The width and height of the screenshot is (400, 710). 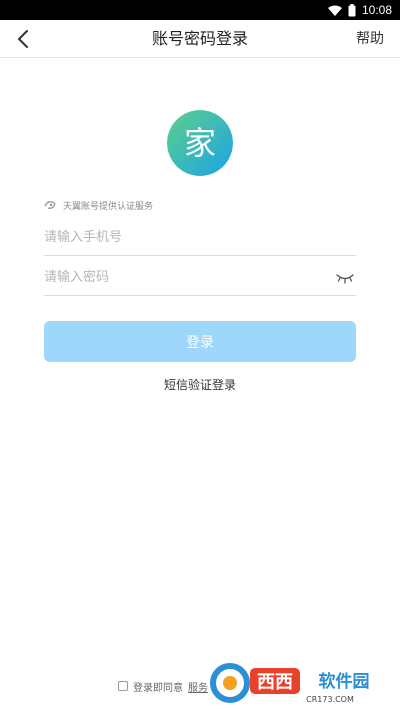 I want to click on page-title: 账号密码登录, so click(x=199, y=38).